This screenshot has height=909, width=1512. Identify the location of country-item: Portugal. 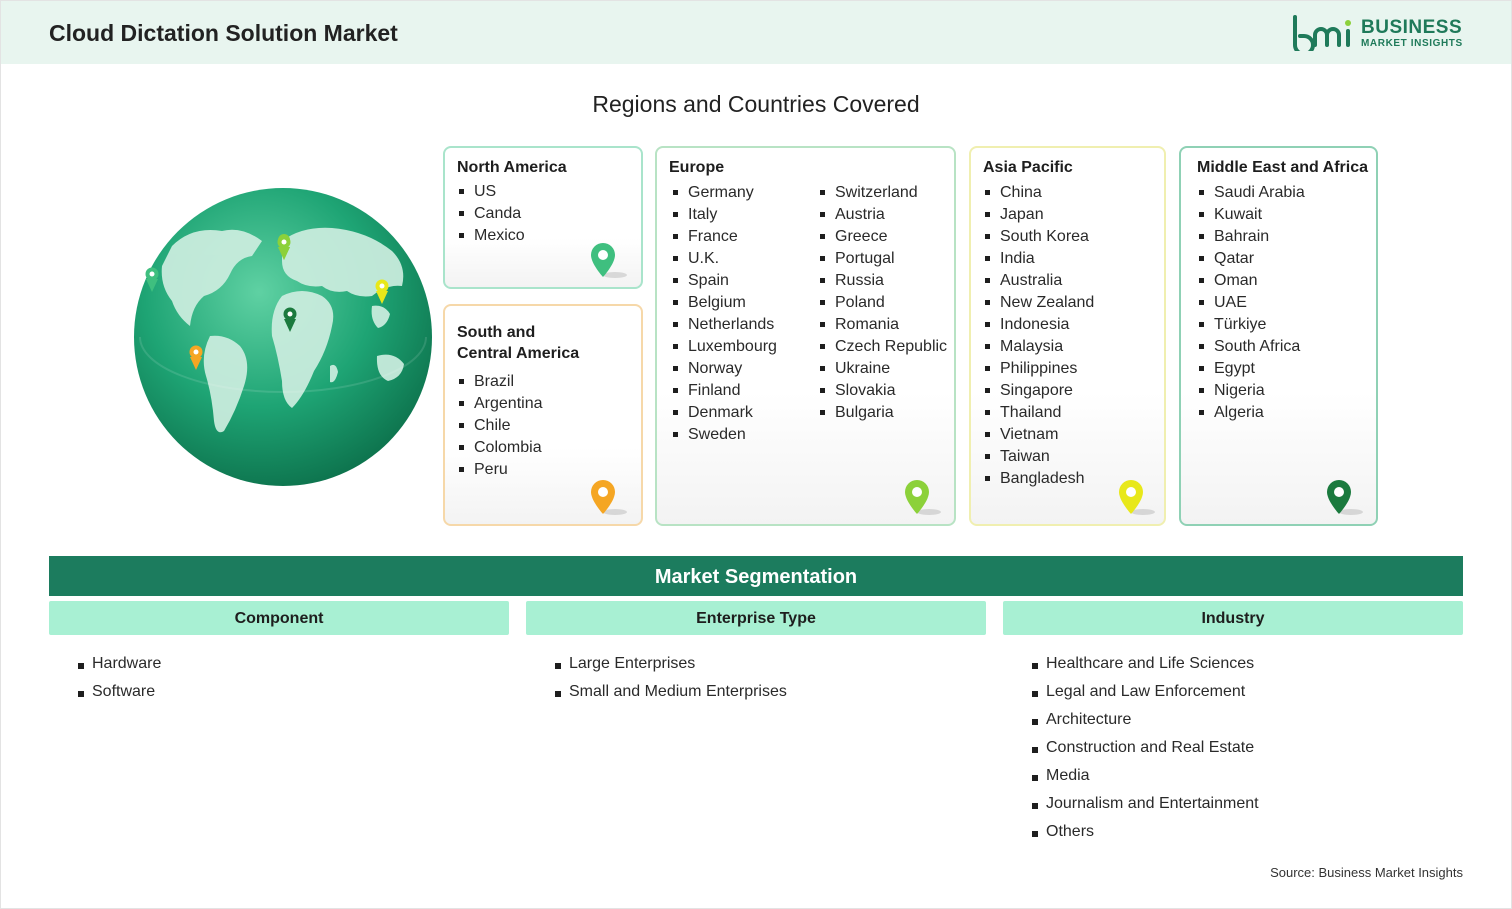
(882, 259).